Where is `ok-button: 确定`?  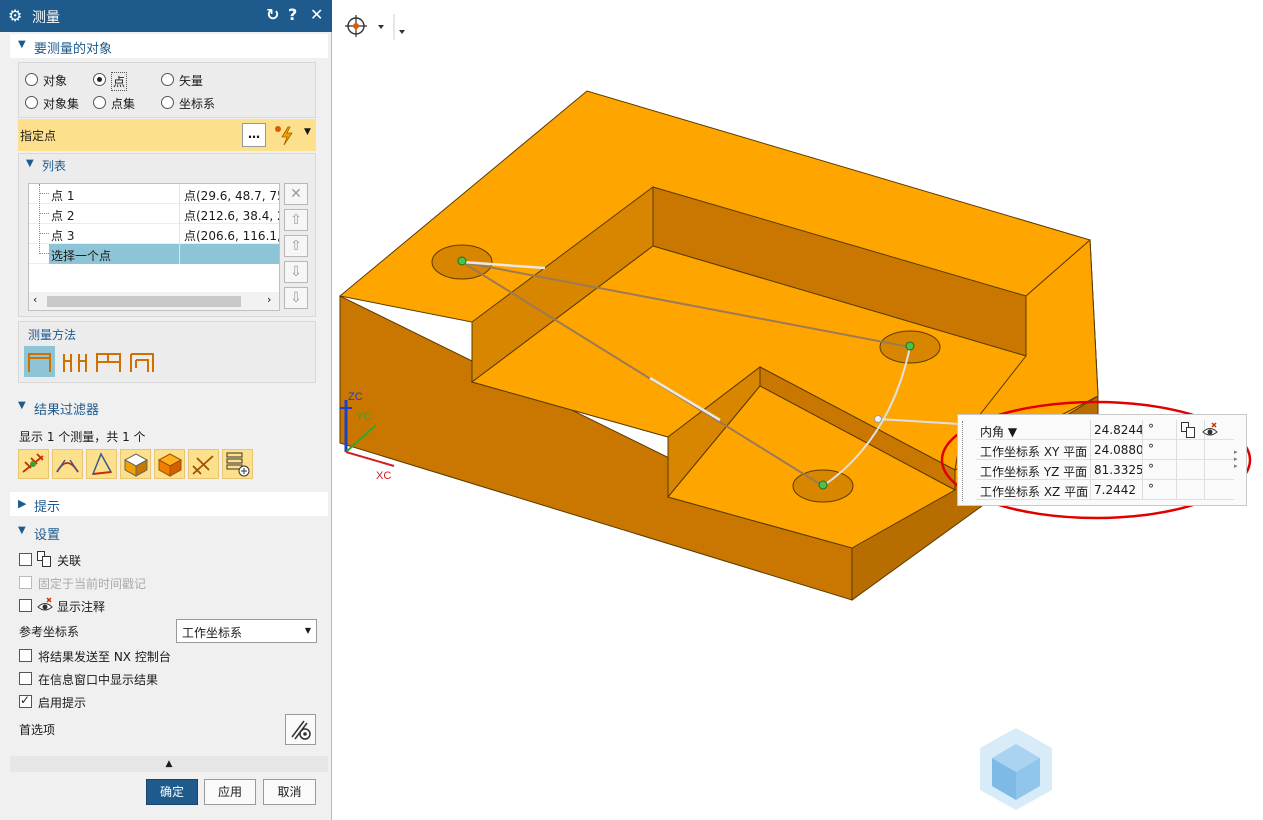
ok-button: 确定 is located at coordinates (172, 792).